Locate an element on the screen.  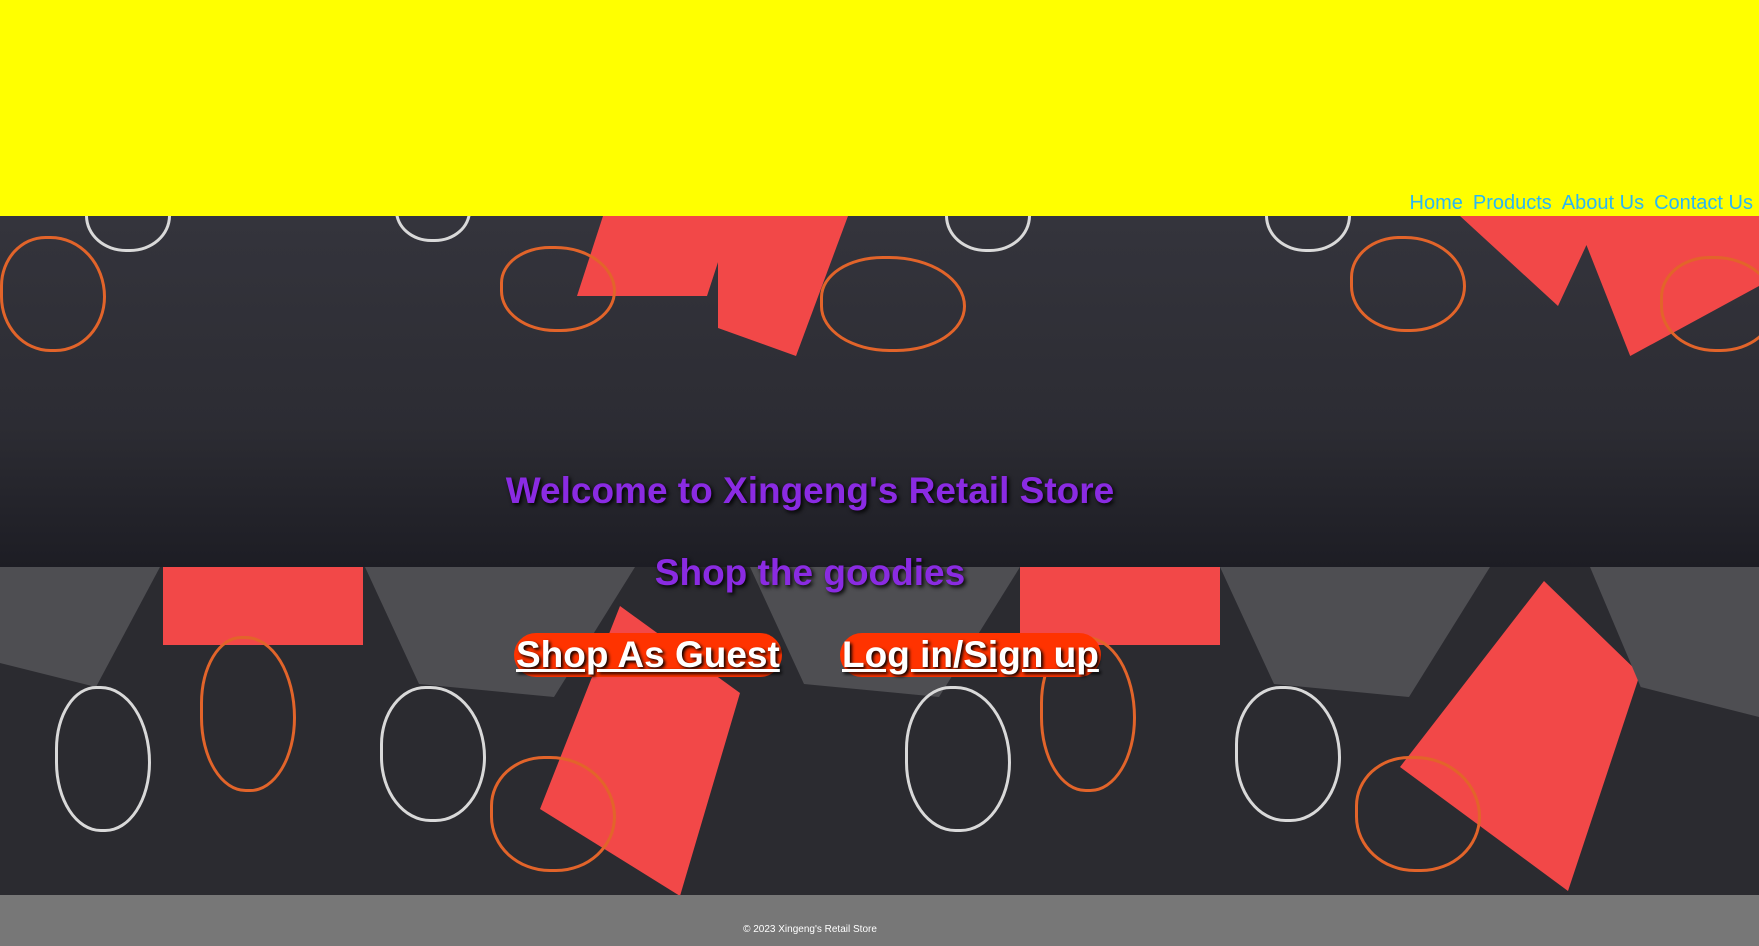
login-signup-button: Log in/Sign up is located at coordinates (970, 655).